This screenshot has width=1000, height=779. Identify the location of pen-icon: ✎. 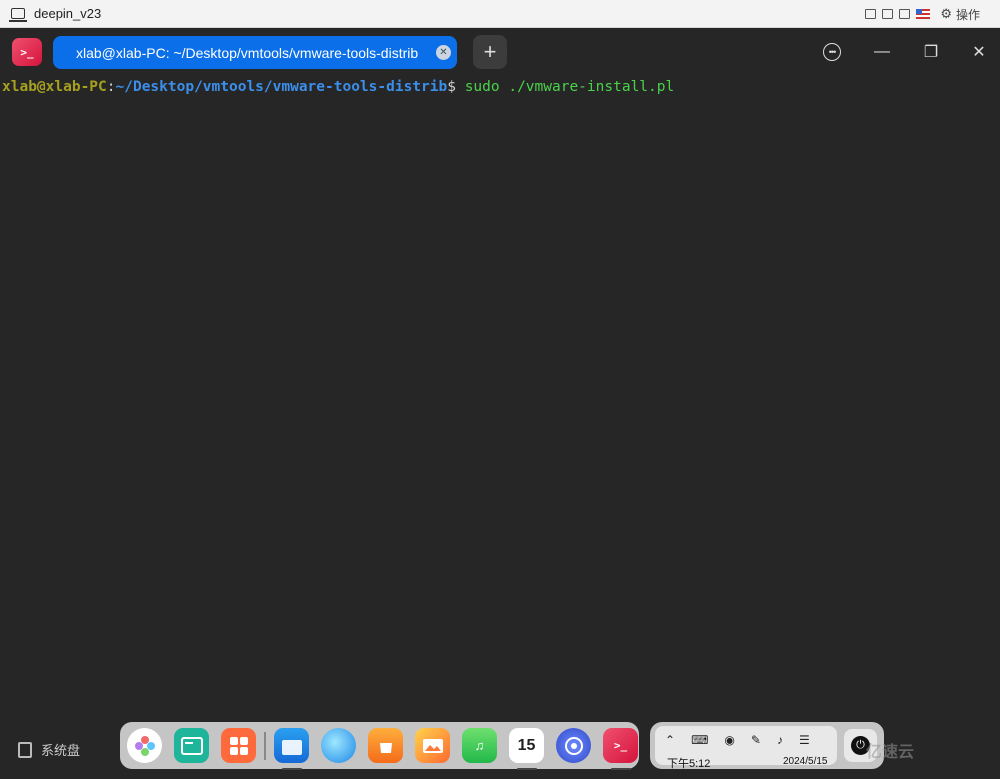
(756, 740).